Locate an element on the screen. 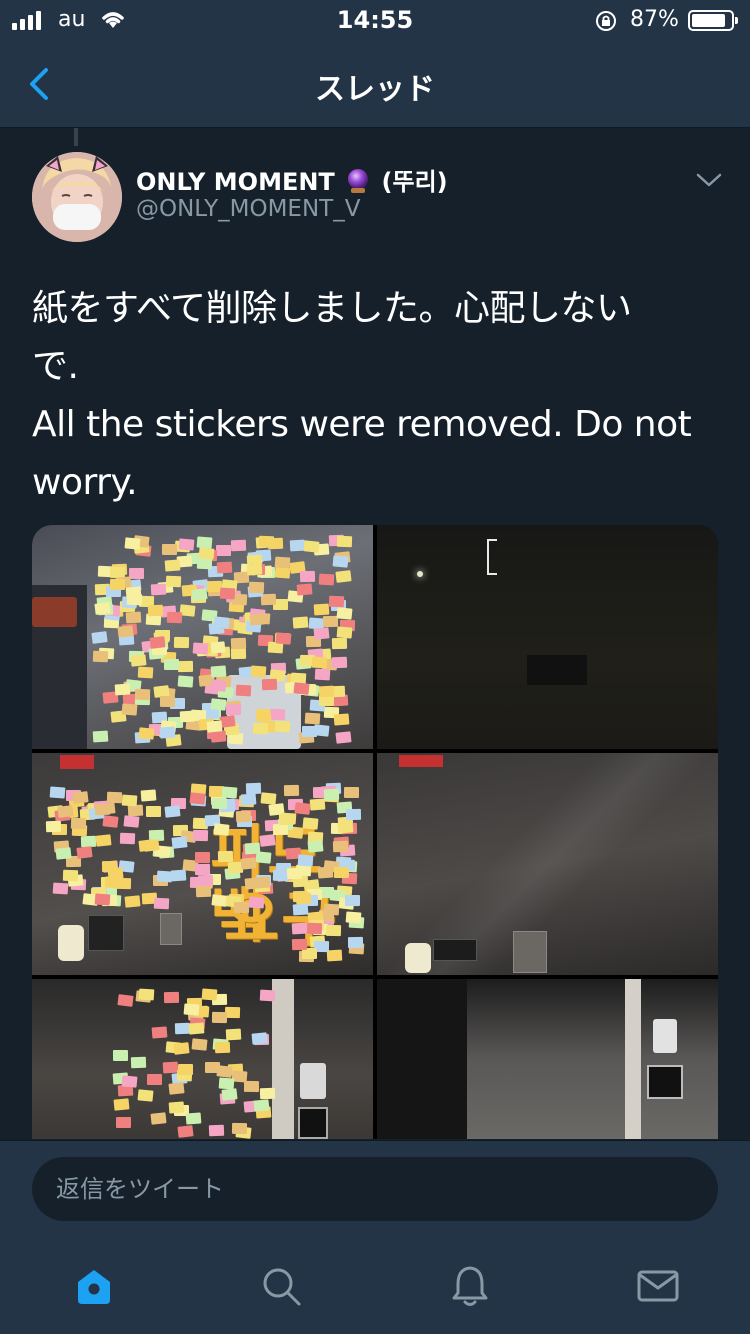 This screenshot has height=1334, width=750. battery-percent: 87% is located at coordinates (654, 19).